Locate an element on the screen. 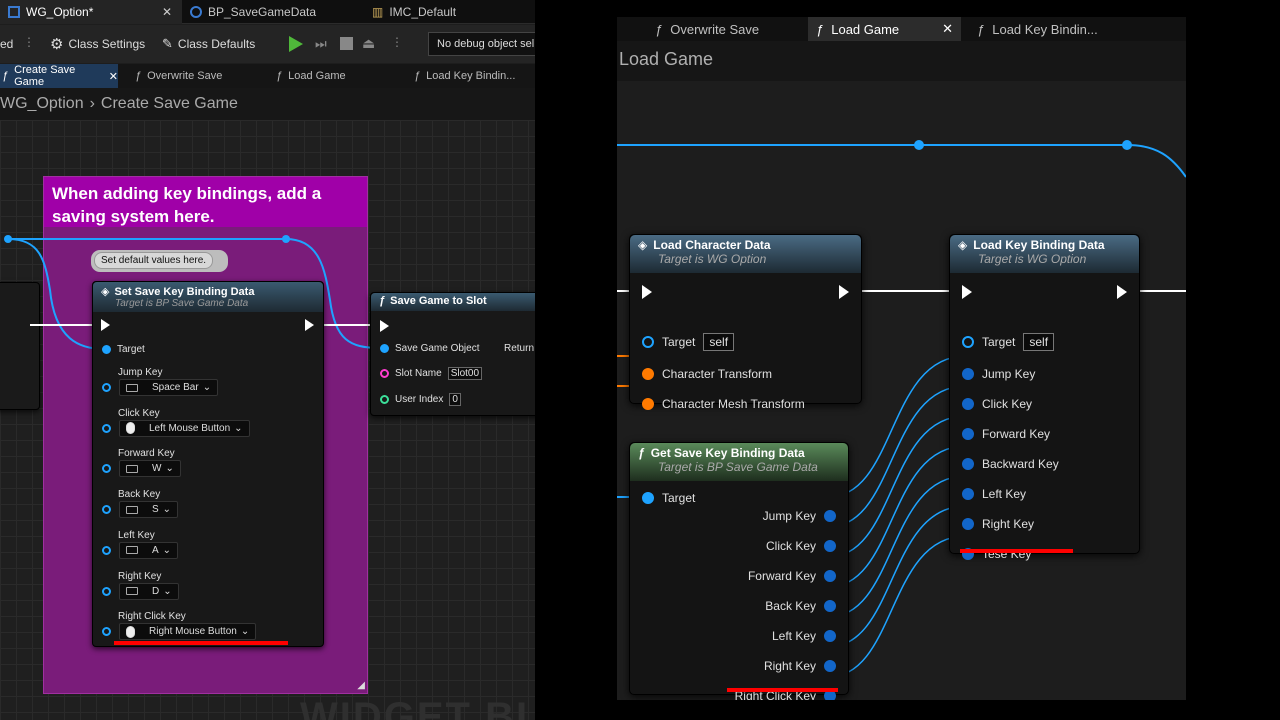  pin-label: User Index is located at coordinates (419, 399).